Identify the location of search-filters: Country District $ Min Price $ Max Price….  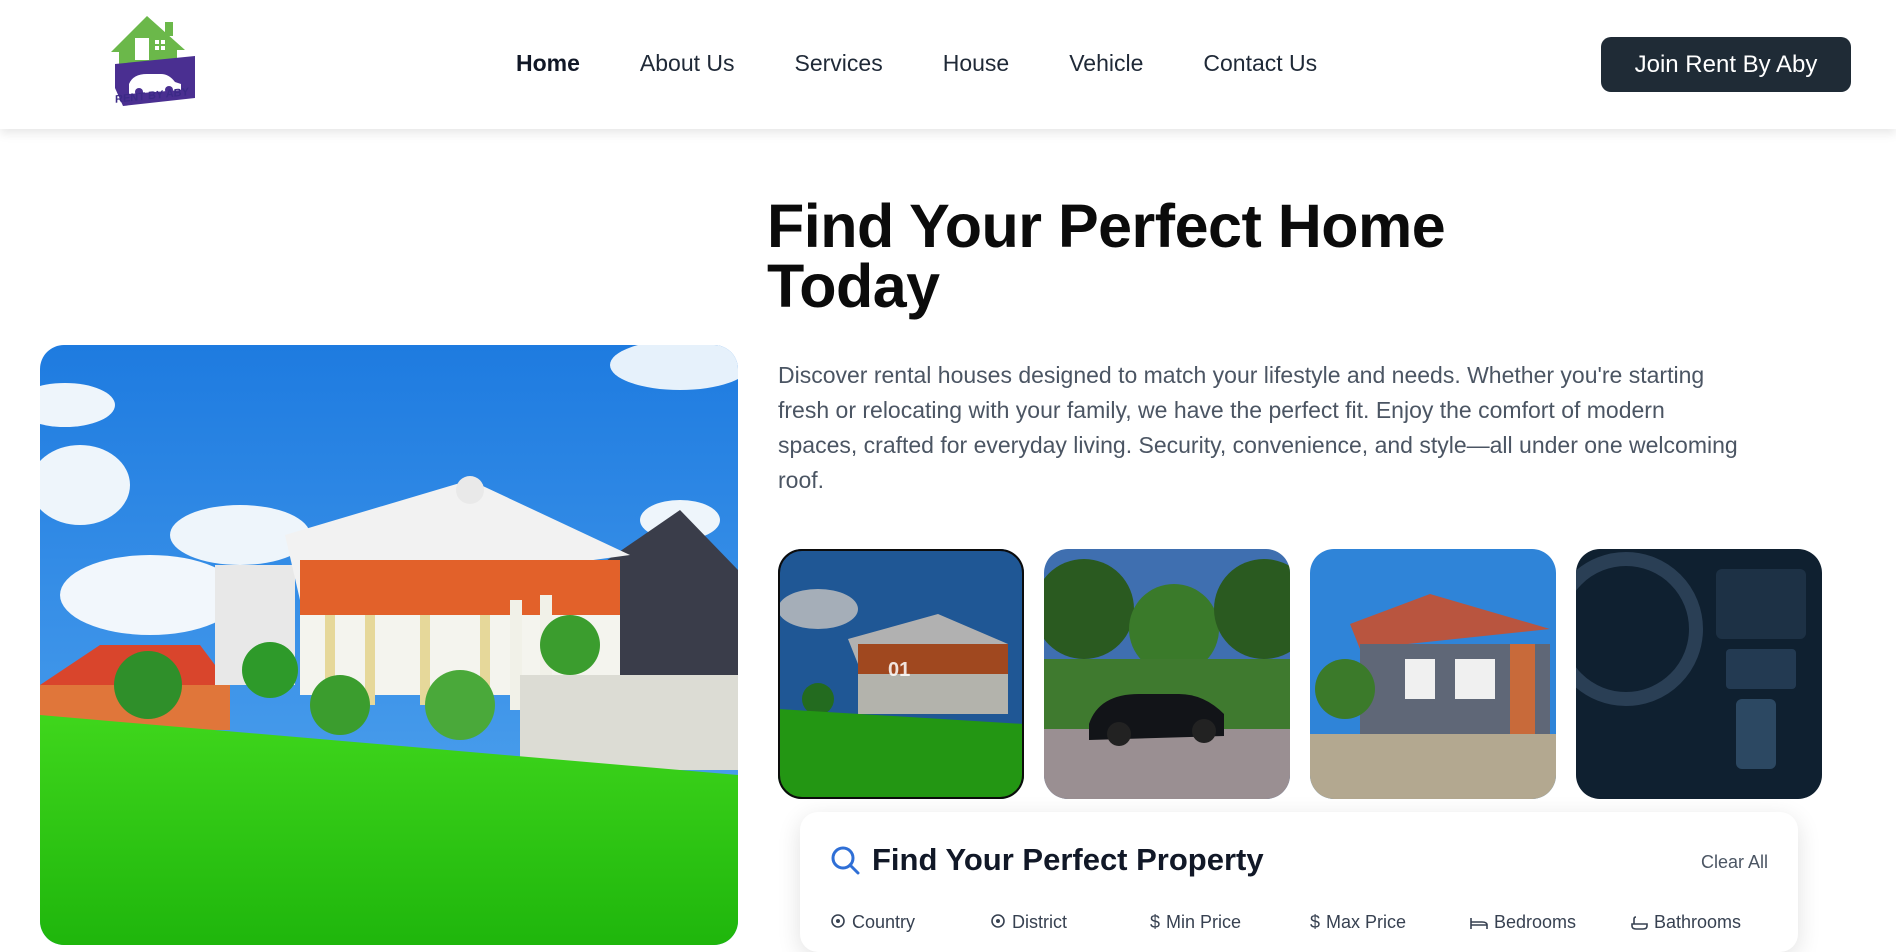
(1310, 922).